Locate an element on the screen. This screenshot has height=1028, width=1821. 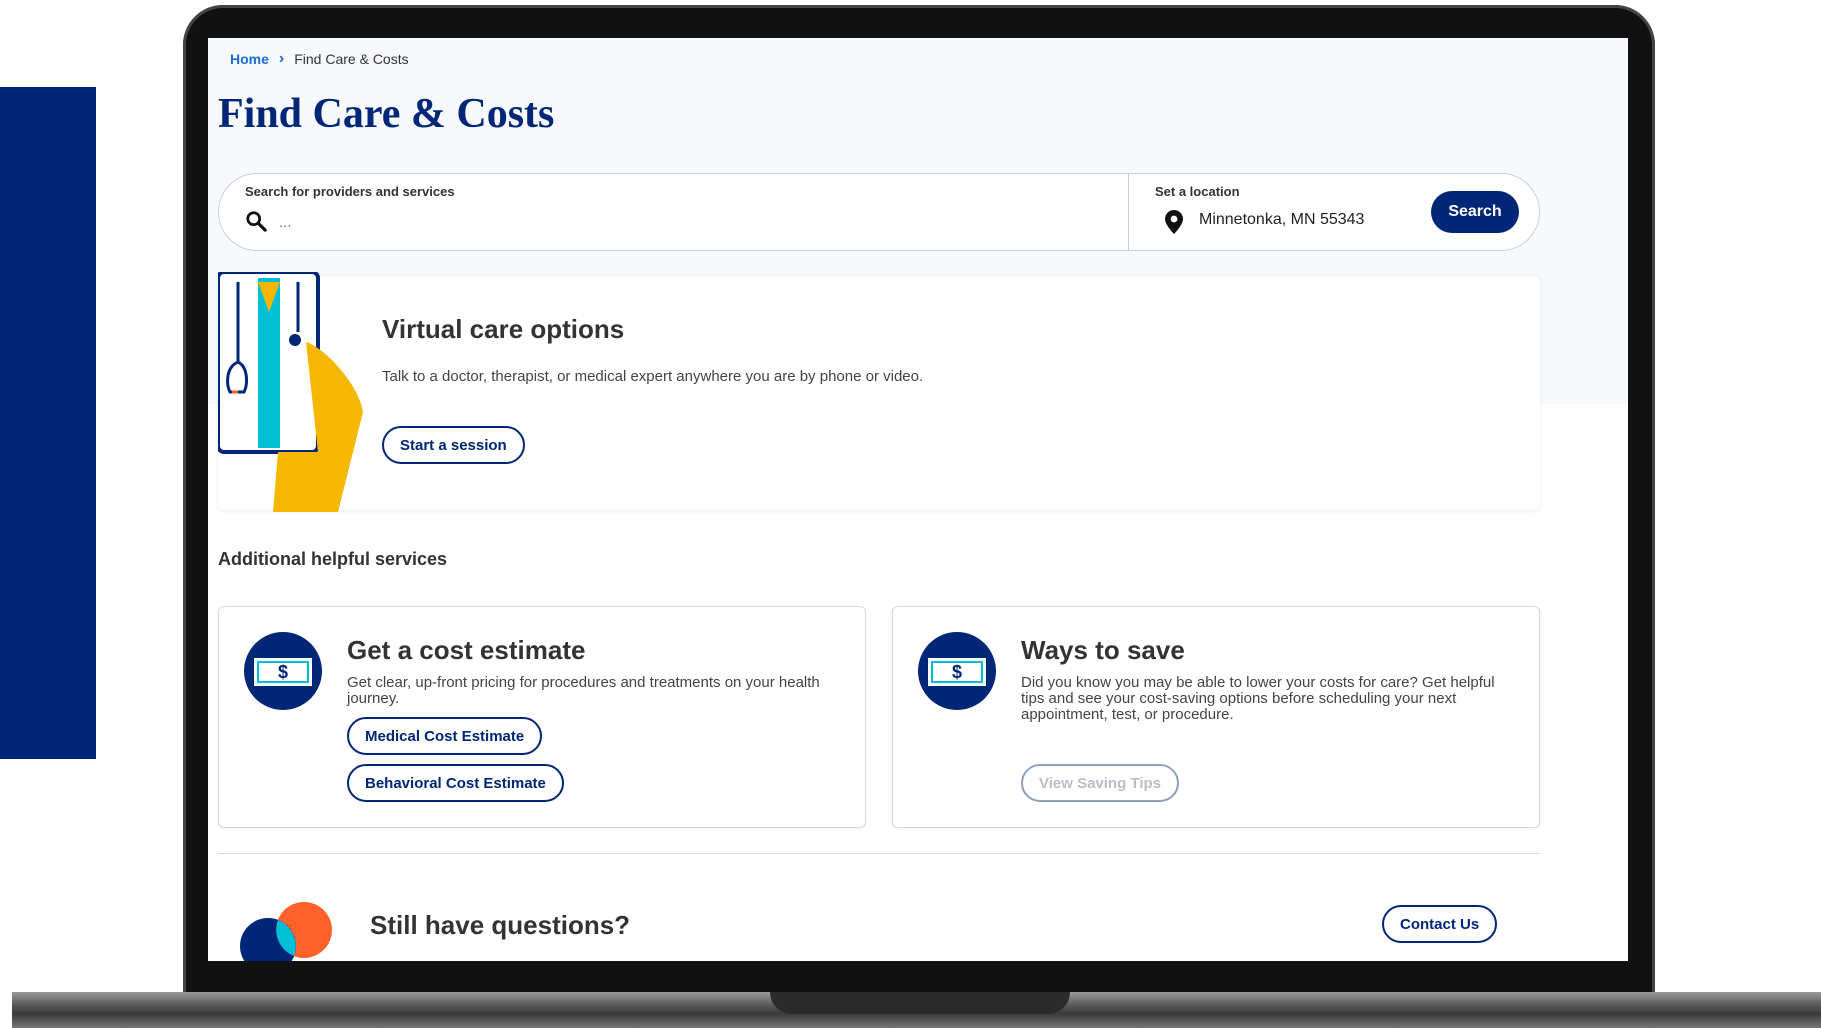
decorative-side-panel is located at coordinates (48, 423).